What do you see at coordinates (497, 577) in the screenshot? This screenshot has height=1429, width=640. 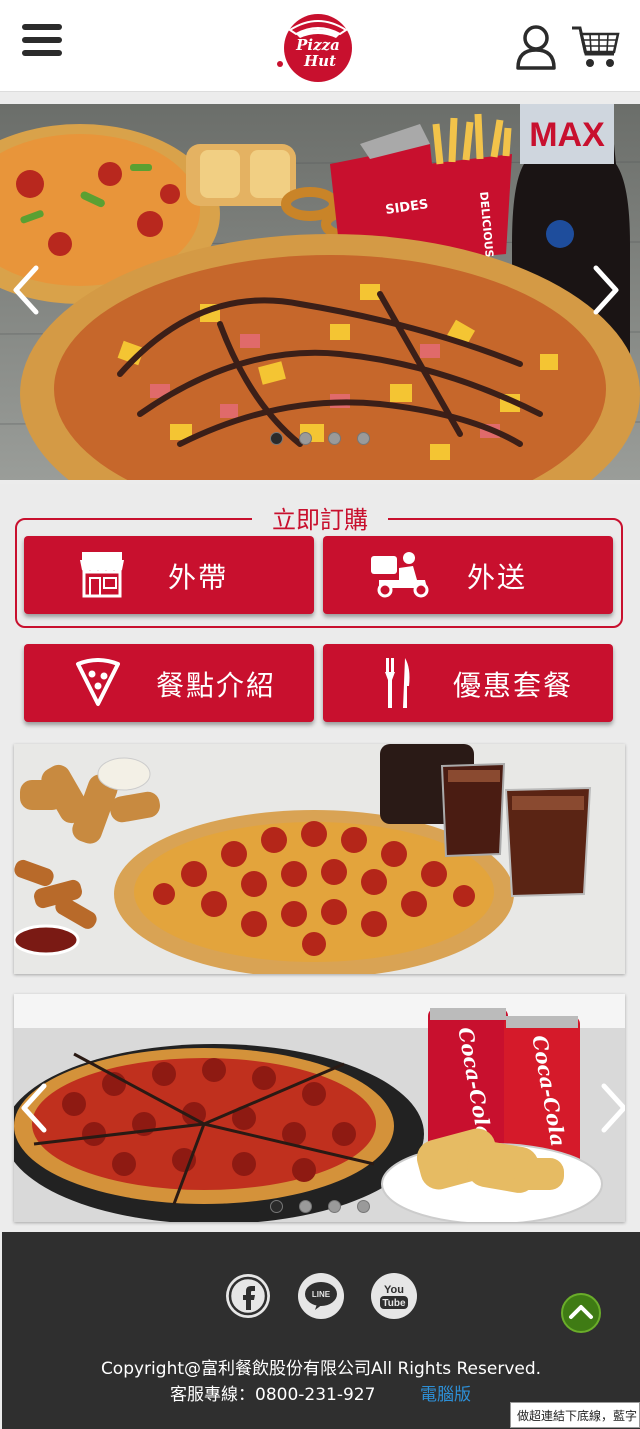 I see `delivery-label: 外送` at bounding box center [497, 577].